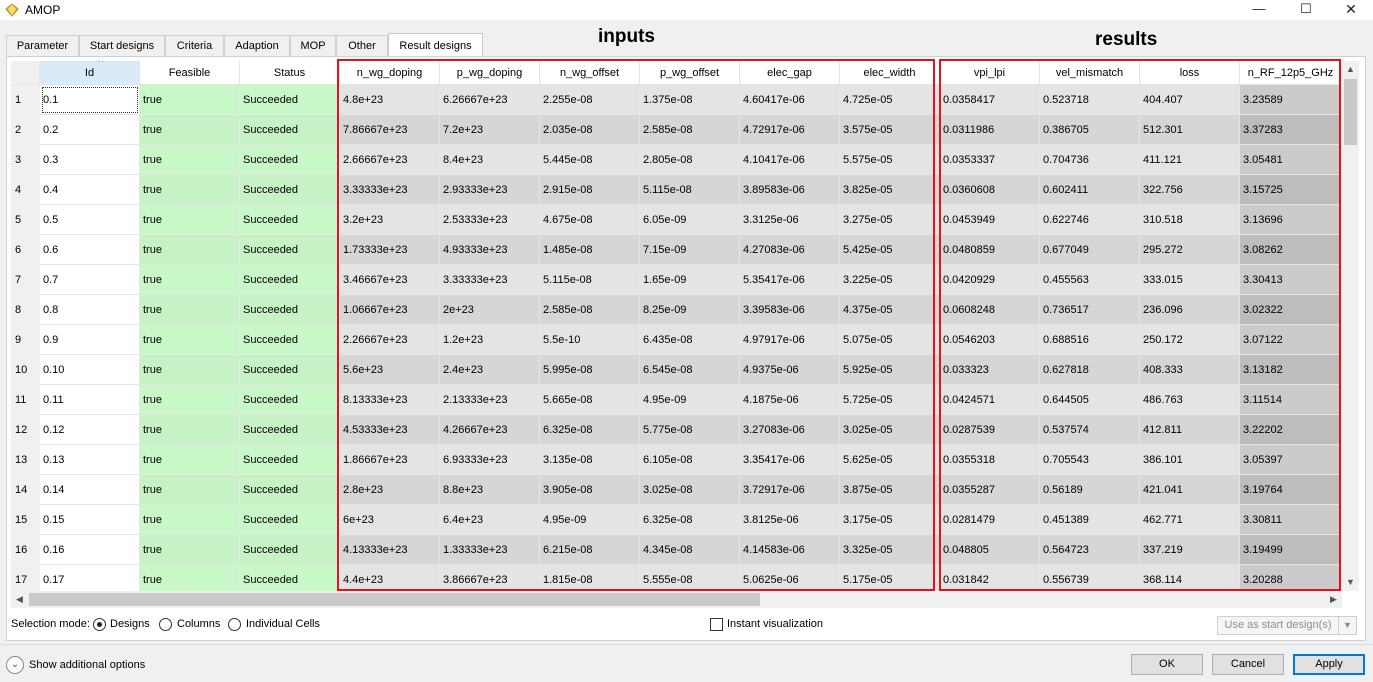 The width and height of the screenshot is (1373, 682). What do you see at coordinates (90, 160) in the screenshot?
I see `table-cell: 0.3` at bounding box center [90, 160].